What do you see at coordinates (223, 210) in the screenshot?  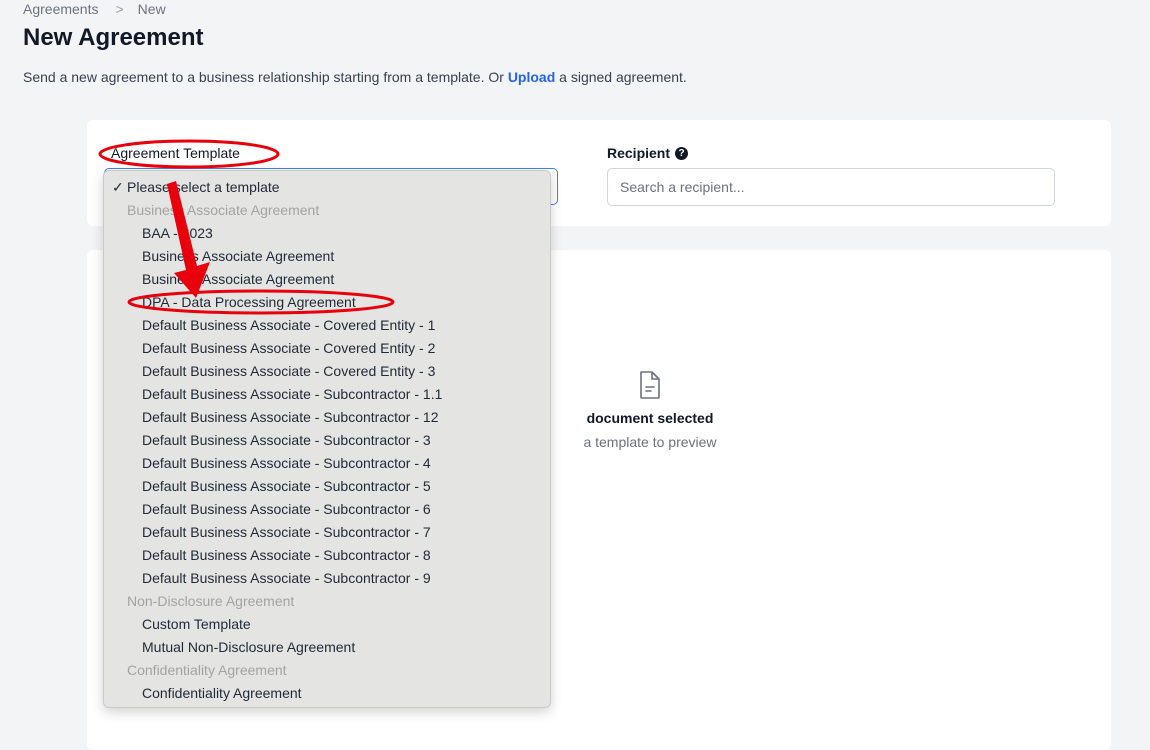 I see `dropdown-group-label: Business Associate Agreement` at bounding box center [223, 210].